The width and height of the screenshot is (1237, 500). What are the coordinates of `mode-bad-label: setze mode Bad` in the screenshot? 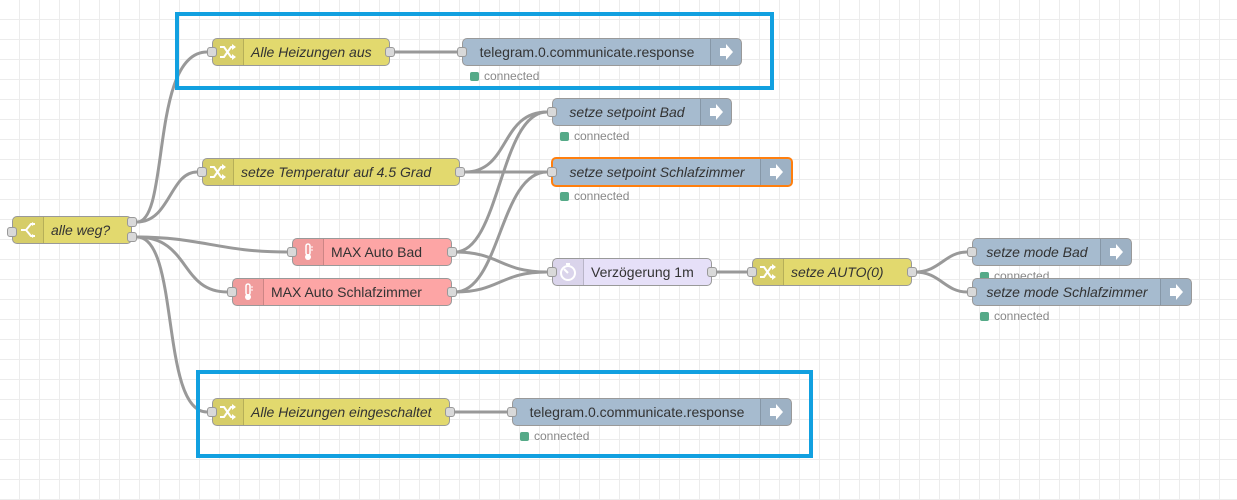 It's located at (1037, 252).